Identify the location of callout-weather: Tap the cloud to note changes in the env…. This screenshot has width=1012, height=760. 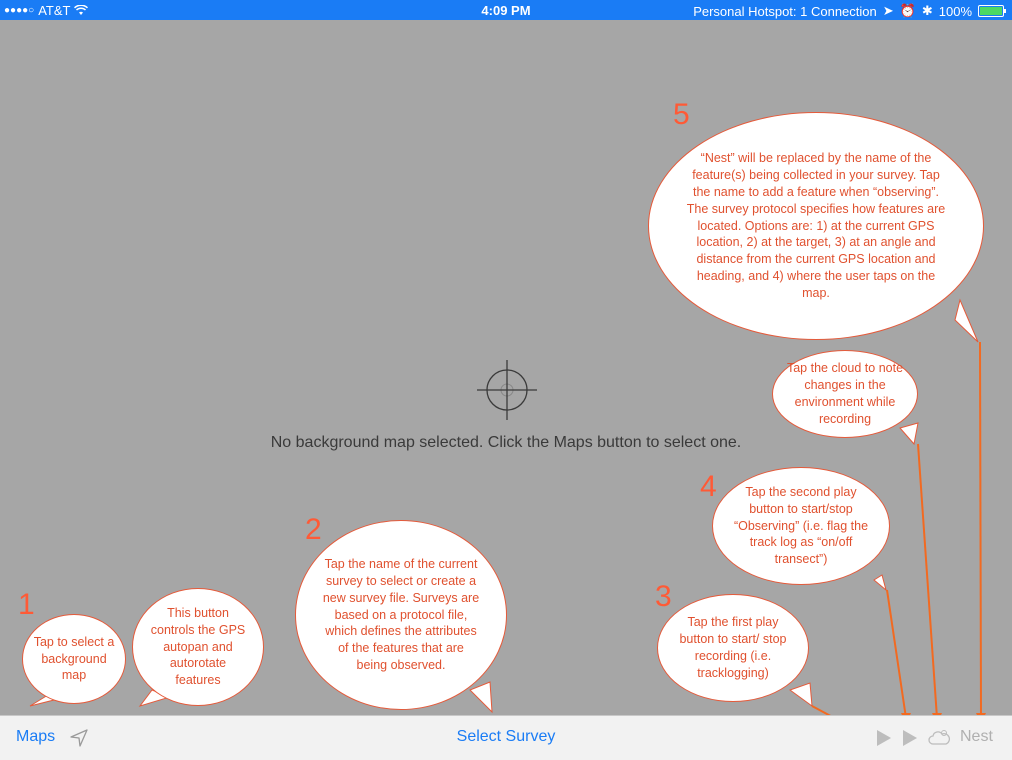
(845, 394).